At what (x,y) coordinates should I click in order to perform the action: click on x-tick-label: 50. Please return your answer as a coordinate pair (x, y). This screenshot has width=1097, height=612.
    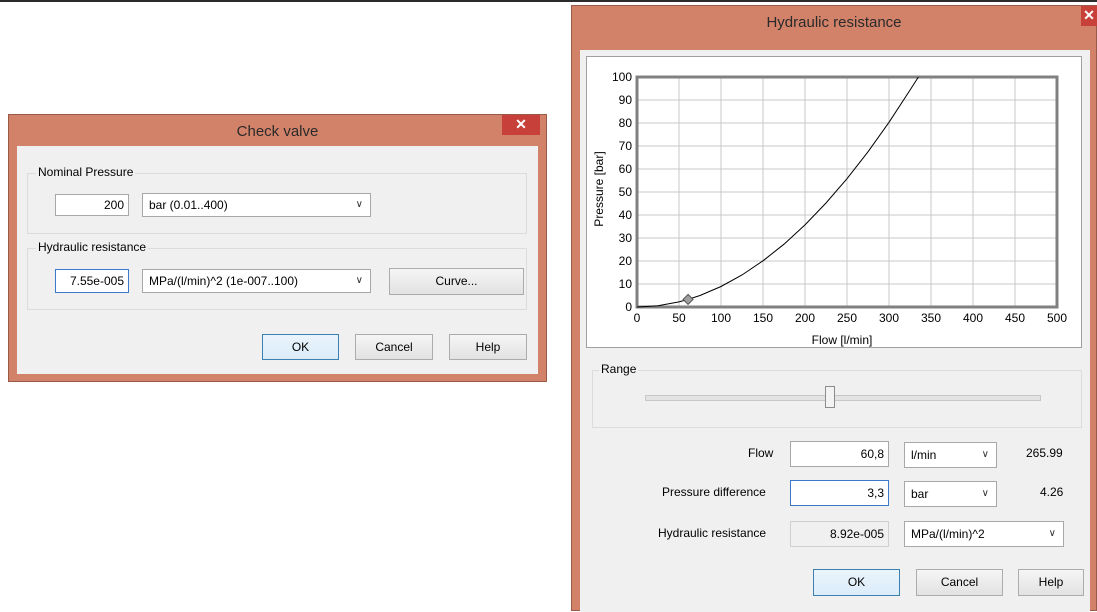
    Looking at the image, I should click on (679, 318).